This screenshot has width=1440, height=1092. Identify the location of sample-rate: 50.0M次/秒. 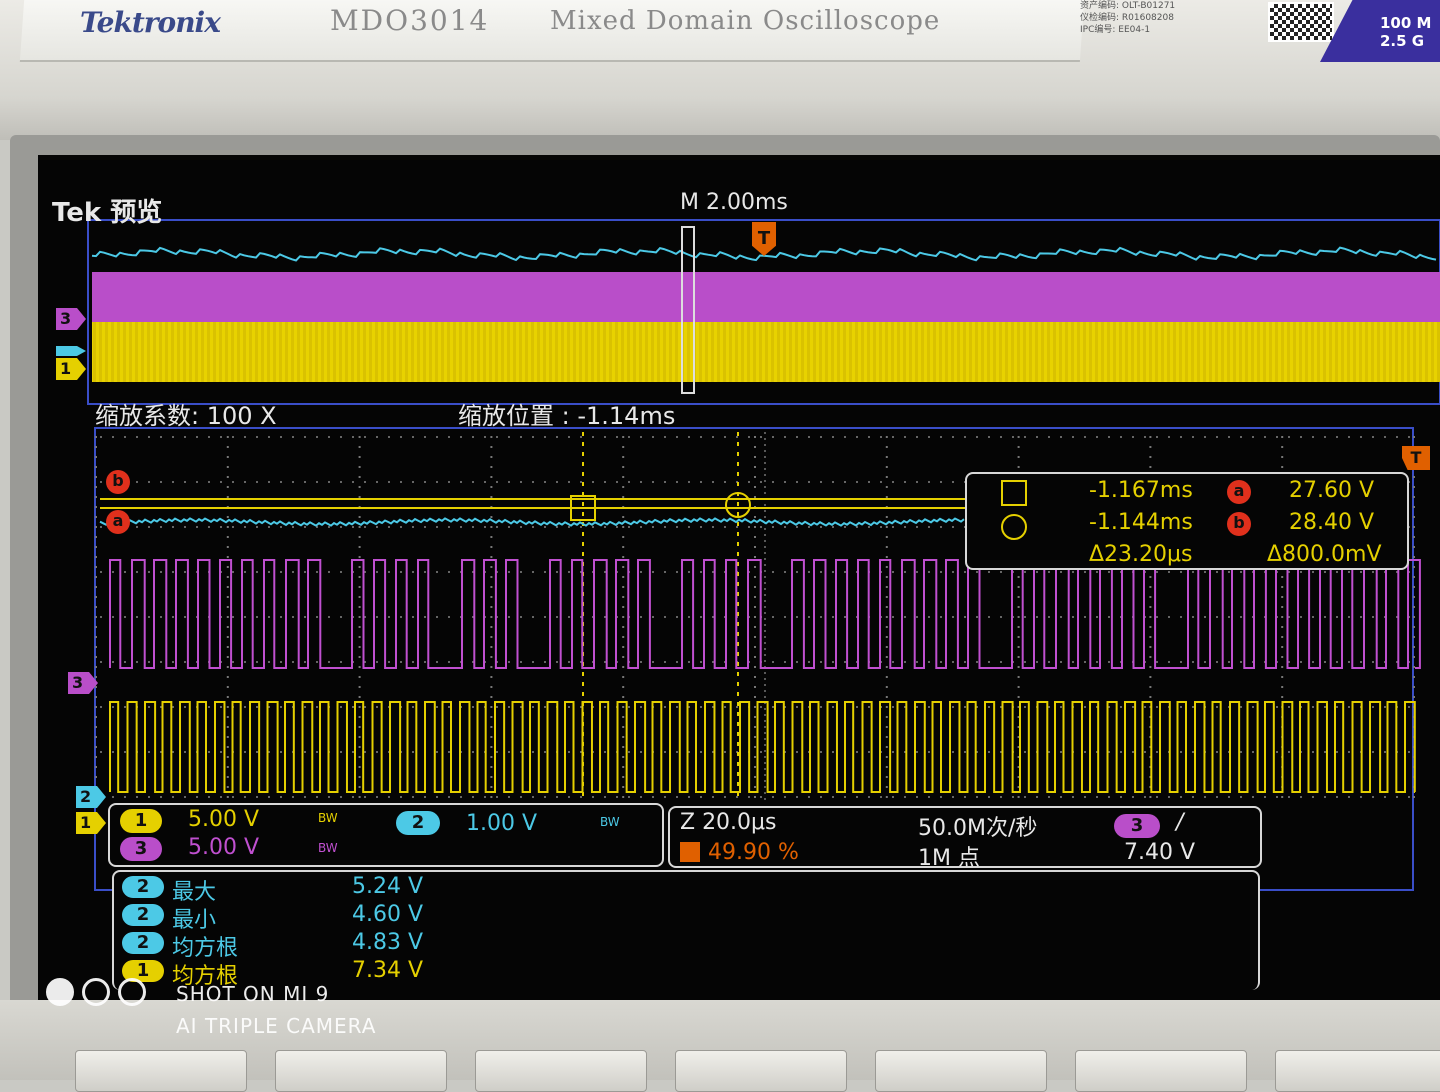
(977, 826).